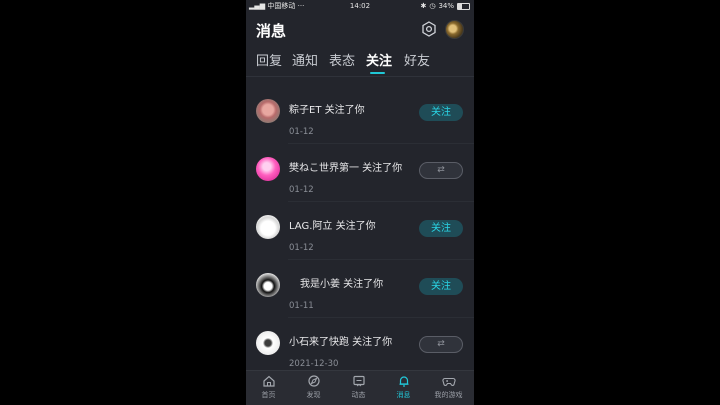 The image size is (720, 405). I want to click on battery-icon, so click(463, 6).